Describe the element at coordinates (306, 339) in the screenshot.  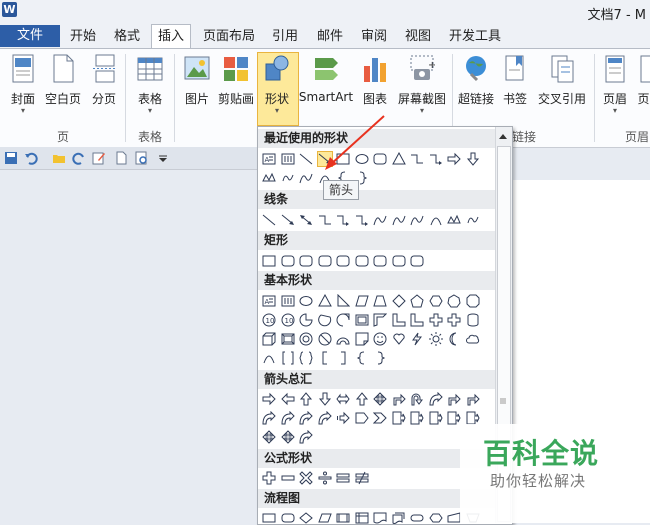
I see `donut-shape-icon` at that location.